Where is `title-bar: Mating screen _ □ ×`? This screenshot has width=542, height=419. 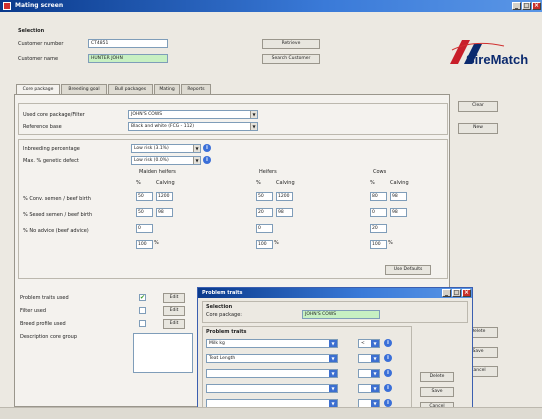 title-bar: Mating screen _ □ × is located at coordinates (271, 6).